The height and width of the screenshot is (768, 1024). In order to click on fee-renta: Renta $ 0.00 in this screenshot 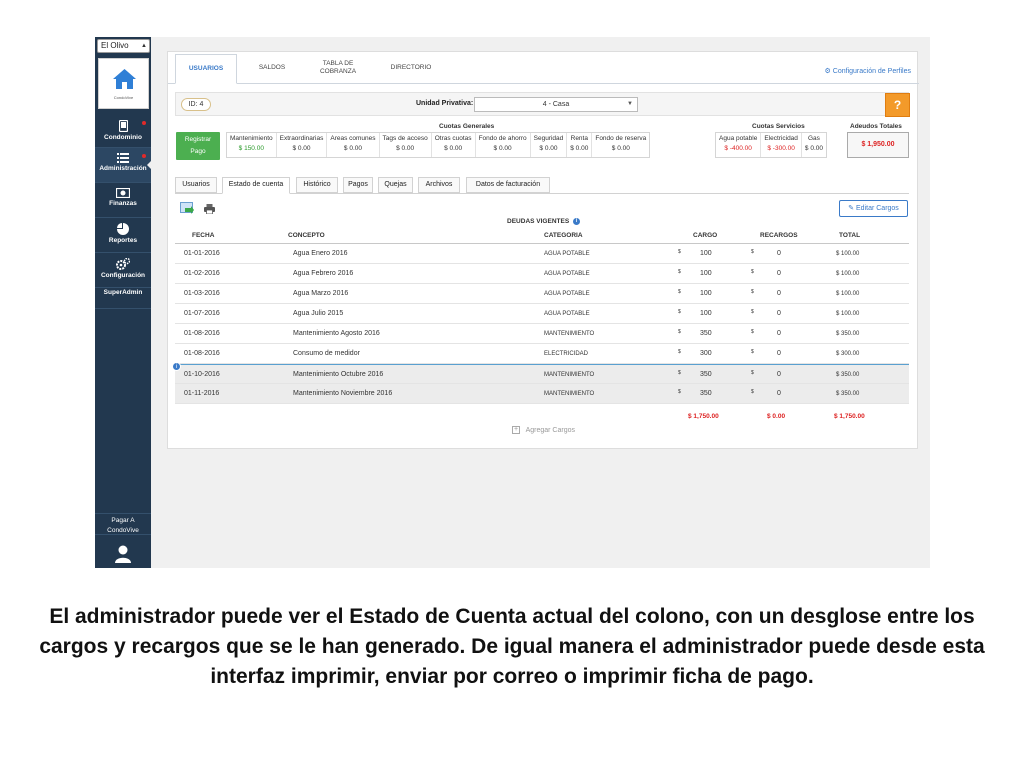, I will do `click(580, 145)`.